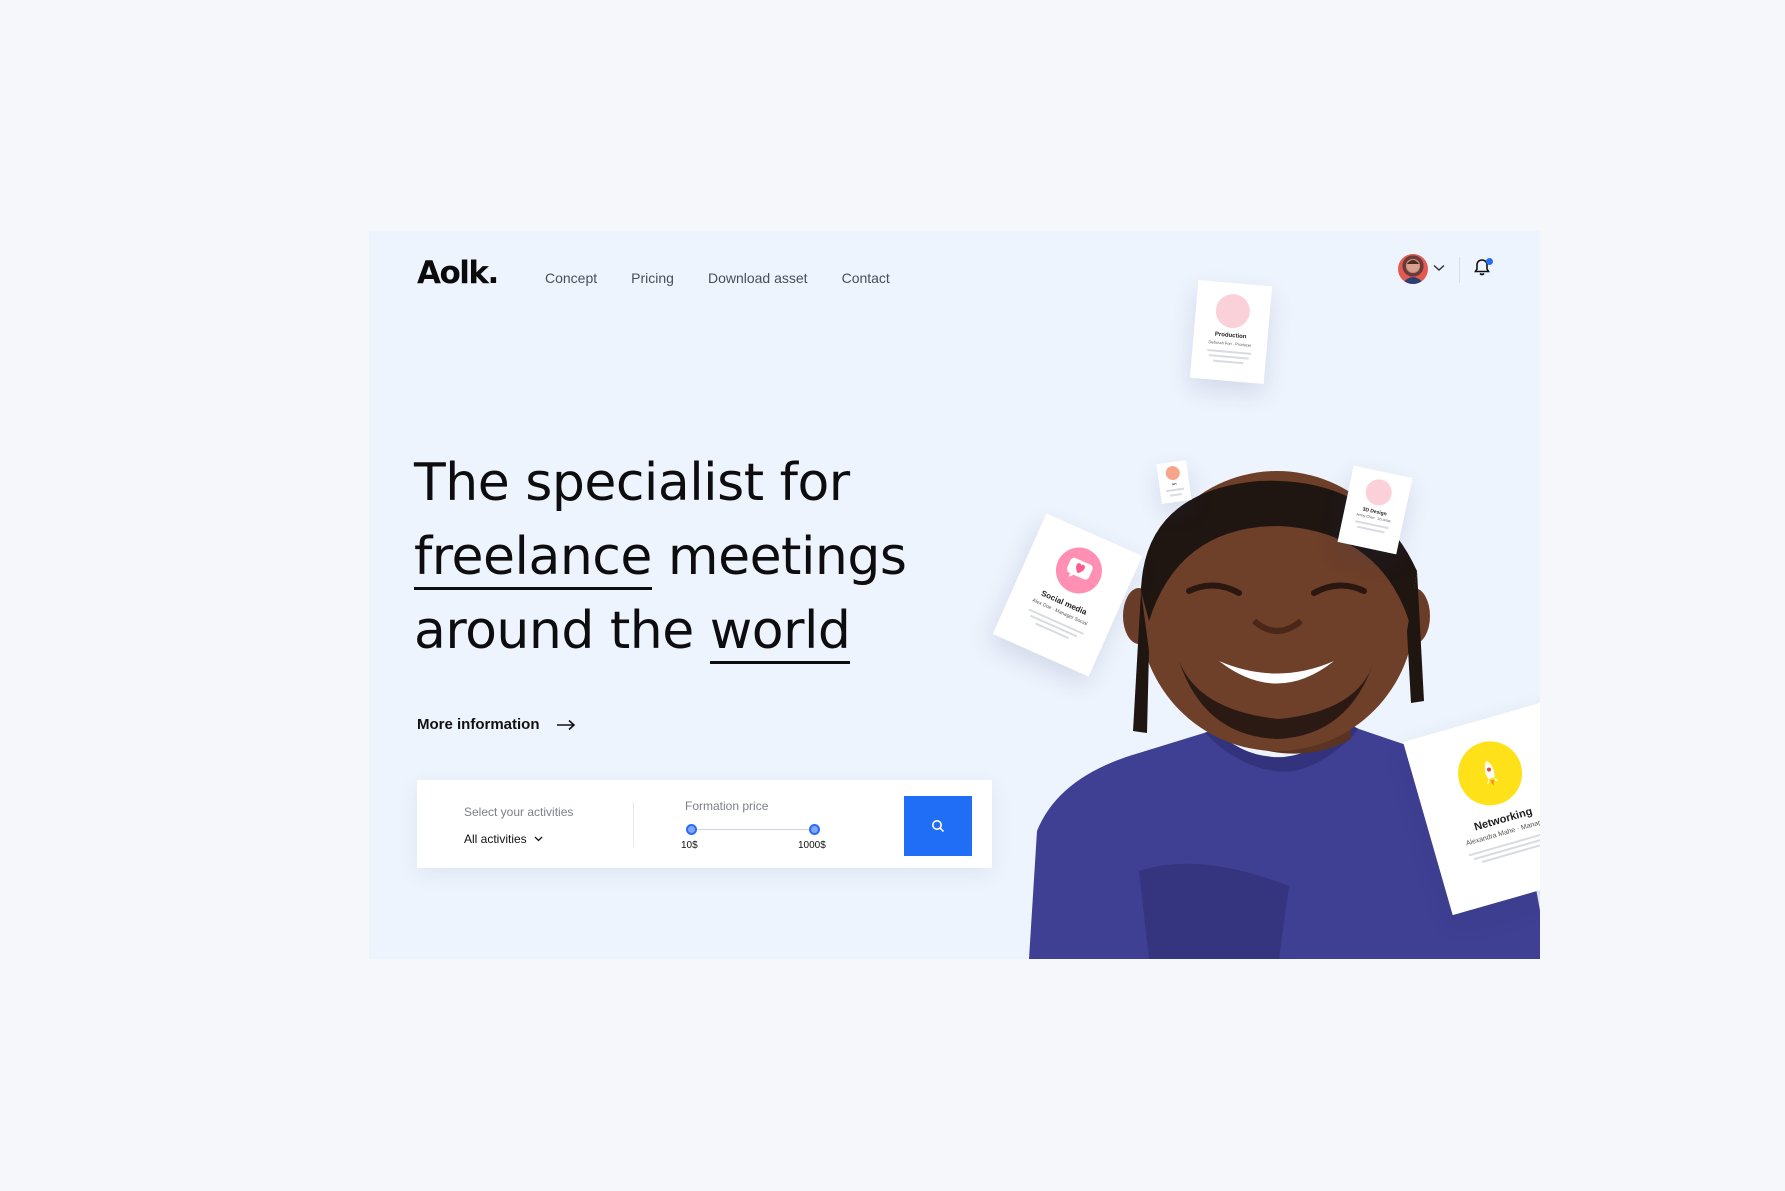 The height and width of the screenshot is (1191, 1785). I want to click on price-label: Formation price, so click(727, 806).